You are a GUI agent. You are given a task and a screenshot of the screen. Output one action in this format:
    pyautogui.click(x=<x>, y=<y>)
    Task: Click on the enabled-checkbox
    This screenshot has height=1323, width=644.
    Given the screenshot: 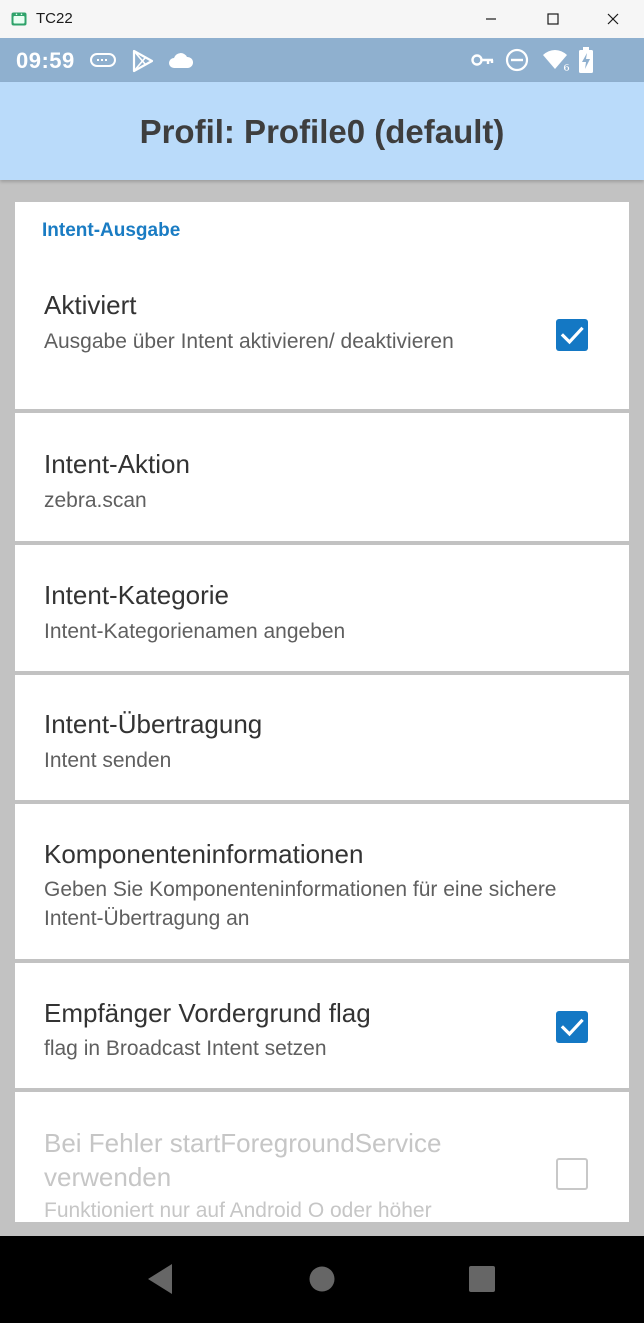 What is the action you would take?
    pyautogui.click(x=572, y=335)
    